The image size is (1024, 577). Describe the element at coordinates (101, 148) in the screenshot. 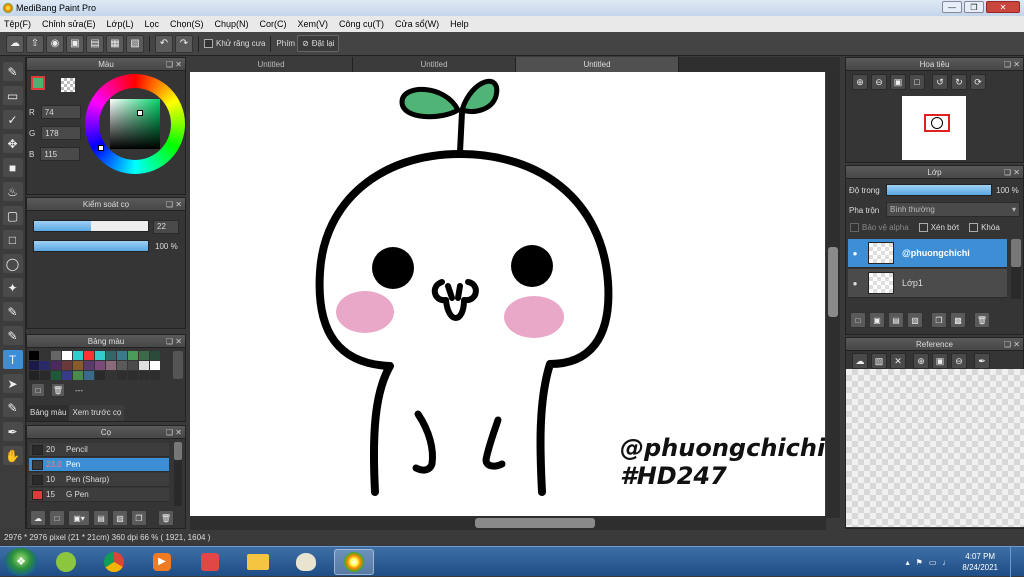

I see `hue-marker` at that location.